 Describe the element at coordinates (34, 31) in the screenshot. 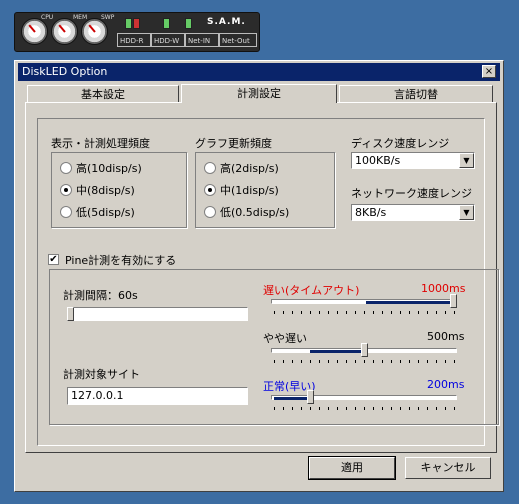

I see `cpu-gauge-icon` at that location.